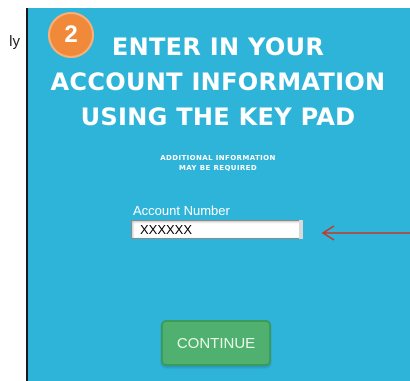 This screenshot has height=381, width=410. Describe the element at coordinates (218, 168) in the screenshot. I see `note-line-2: MAY BE REQUIRED` at that location.